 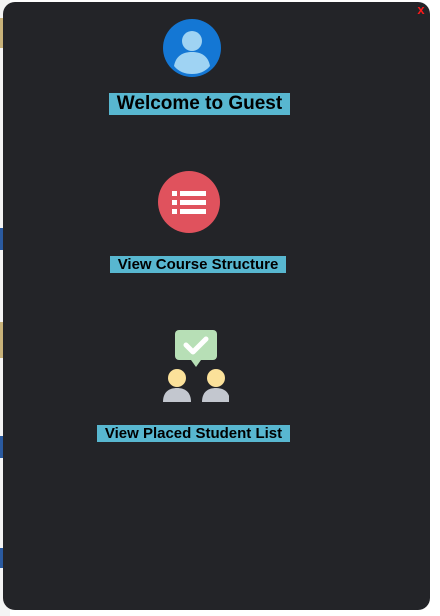 I want to click on view-course-structure-link: View Course Structure, so click(x=198, y=264).